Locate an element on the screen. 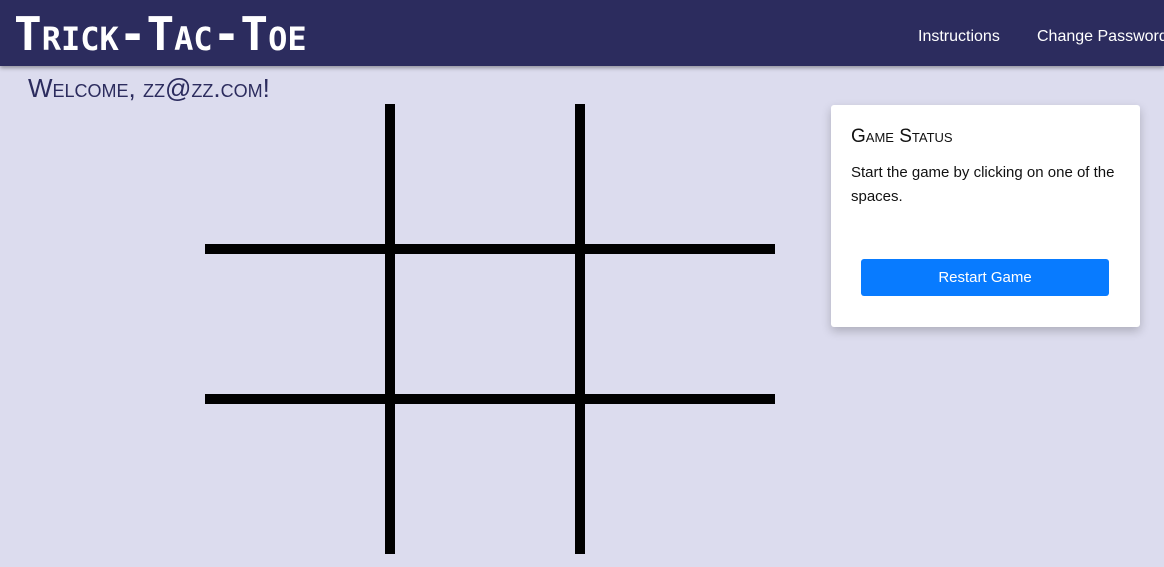 The width and height of the screenshot is (1164, 567). board-line-vertical-left is located at coordinates (390, 329).